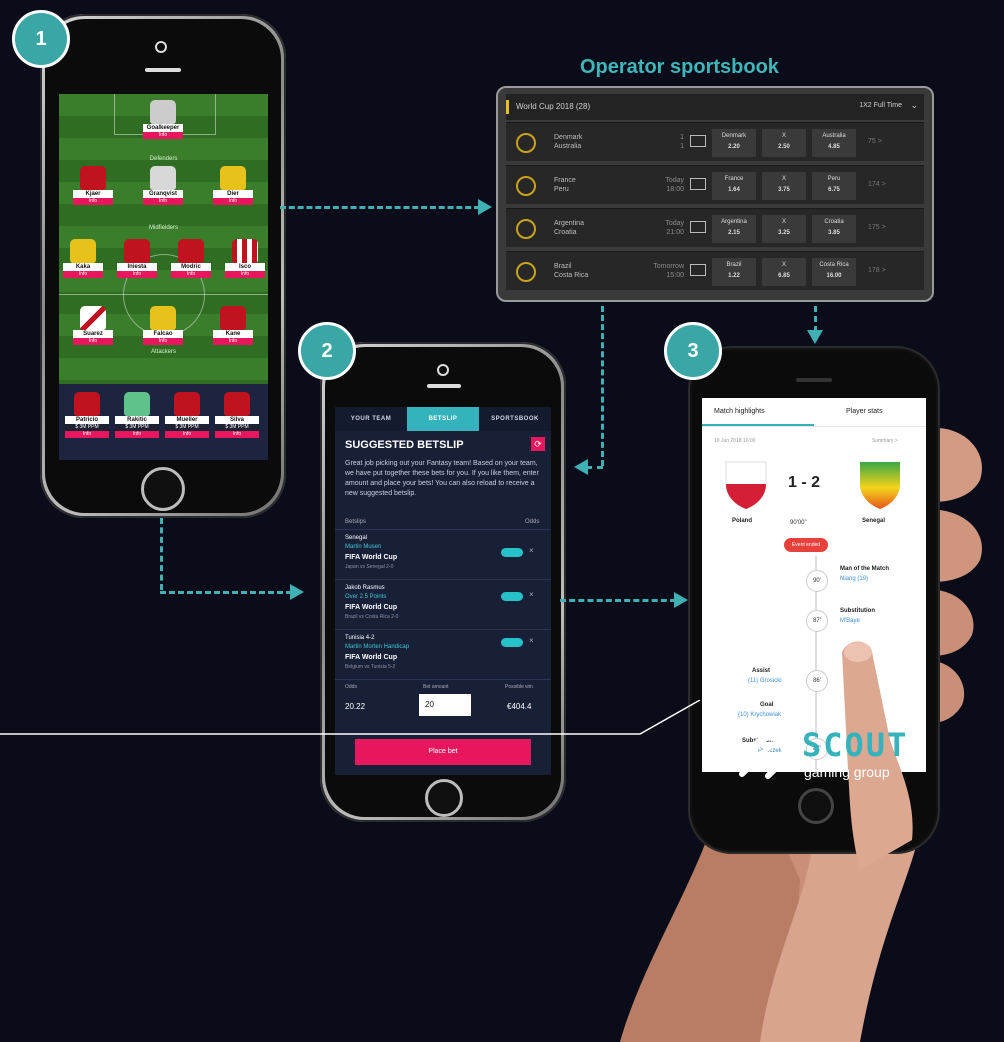  I want to click on reload-icon: ⟳, so click(538, 444).